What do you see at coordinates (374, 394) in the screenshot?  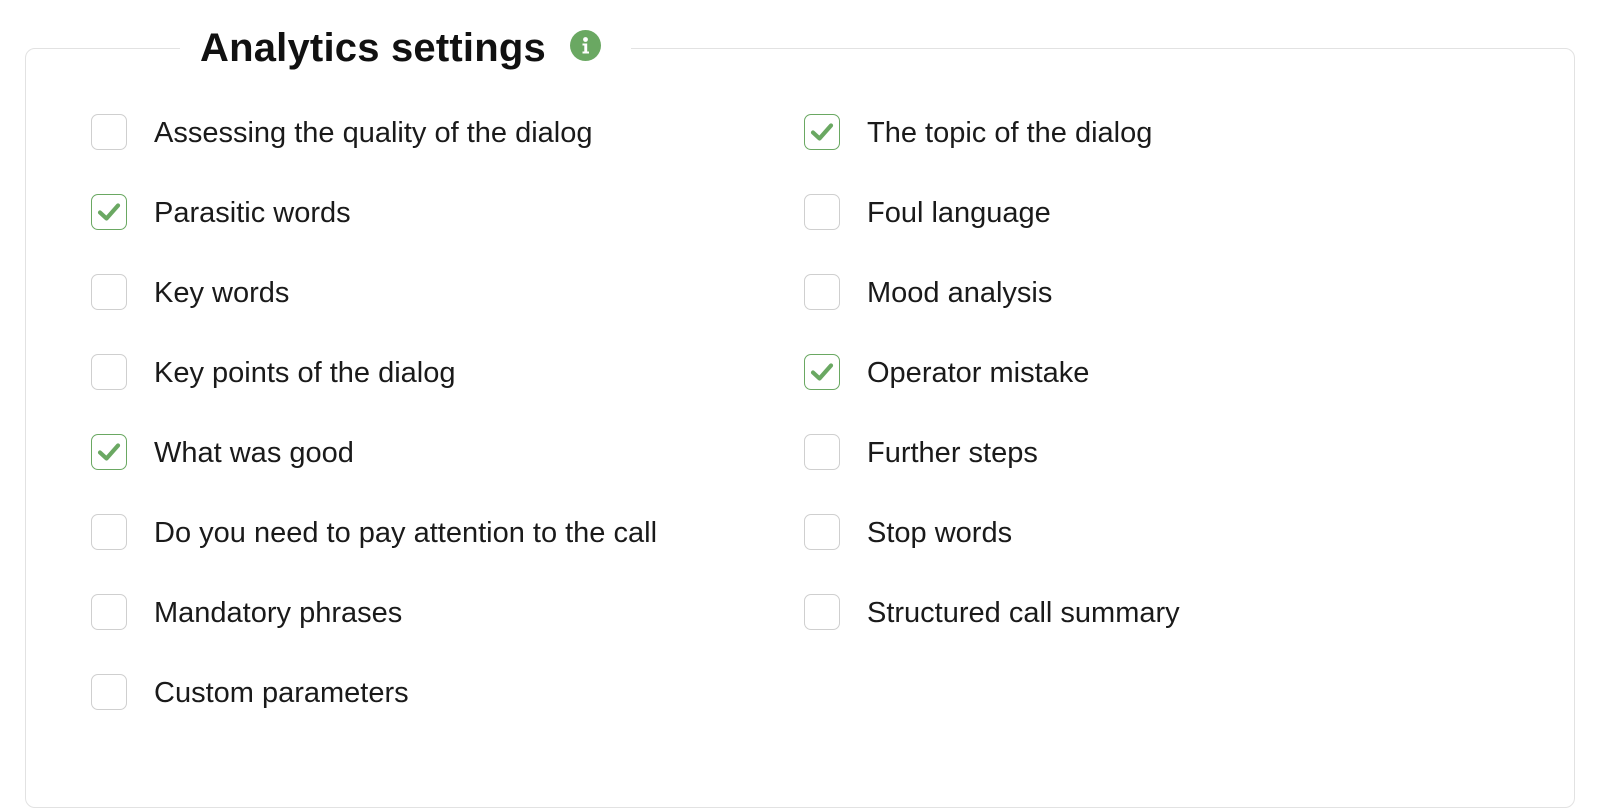 I see `option-key-points: Key points of the dialog` at bounding box center [374, 394].